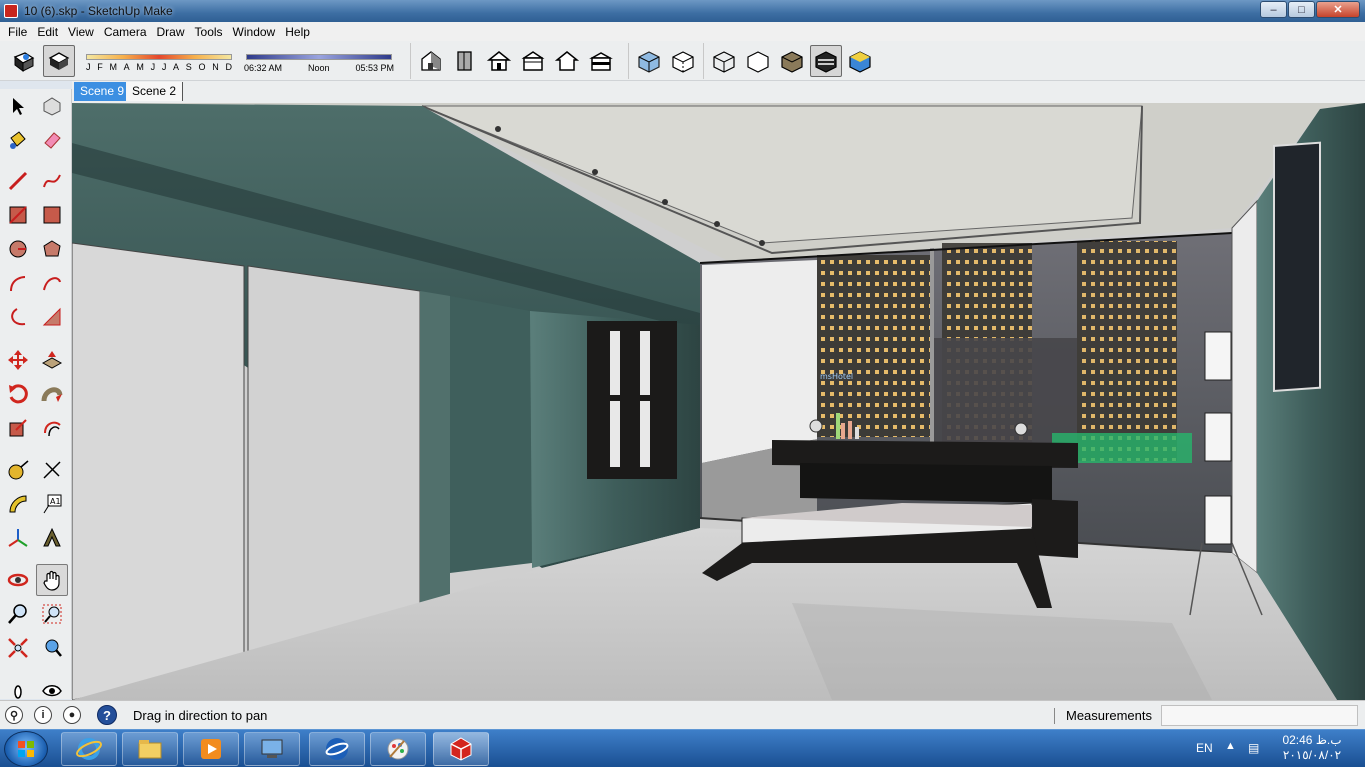 This screenshot has width=1365, height=767. I want to click on previous-view-icon, so click(52, 648).